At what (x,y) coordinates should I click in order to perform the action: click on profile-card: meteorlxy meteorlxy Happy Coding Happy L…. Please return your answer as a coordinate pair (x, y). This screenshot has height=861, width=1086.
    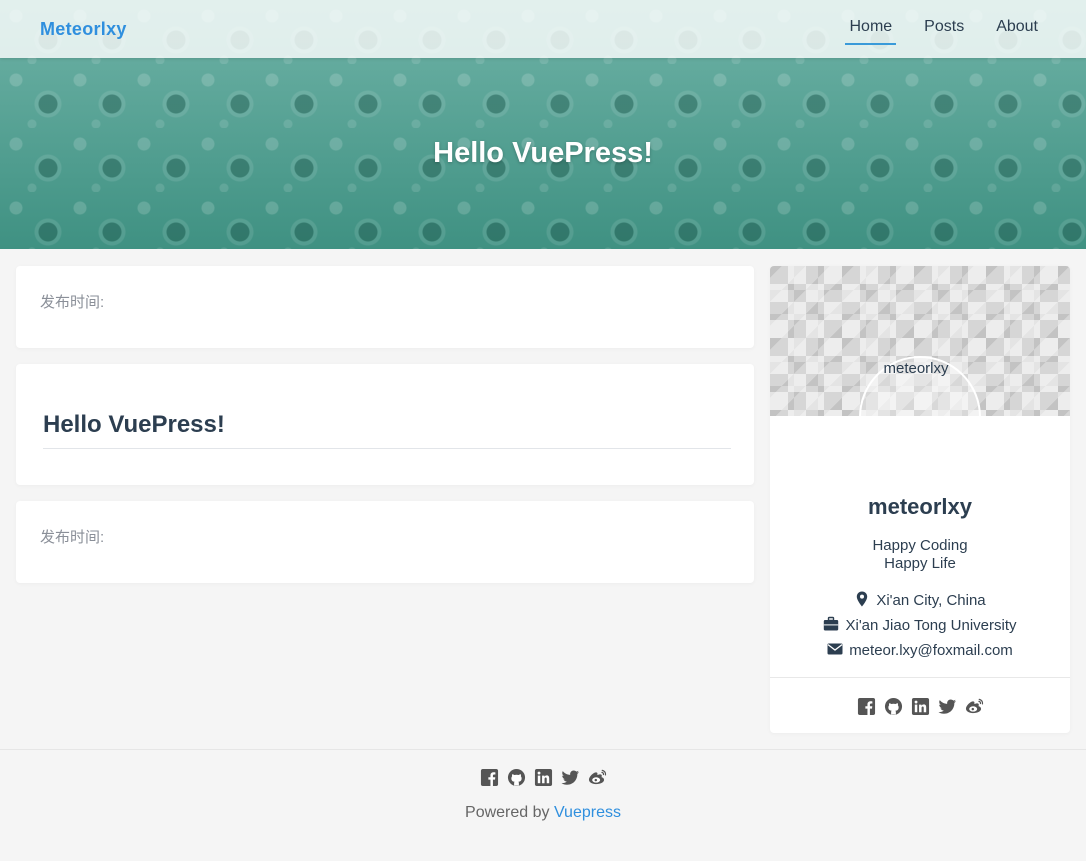
    Looking at the image, I should click on (920, 499).